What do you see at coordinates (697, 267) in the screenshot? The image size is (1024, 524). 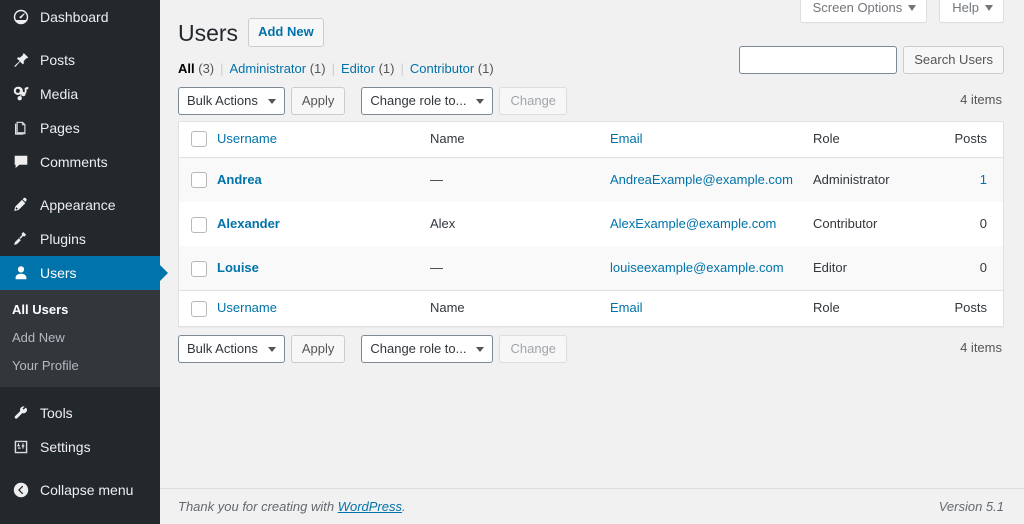 I see `email-link: louiseexample@example.com` at bounding box center [697, 267].